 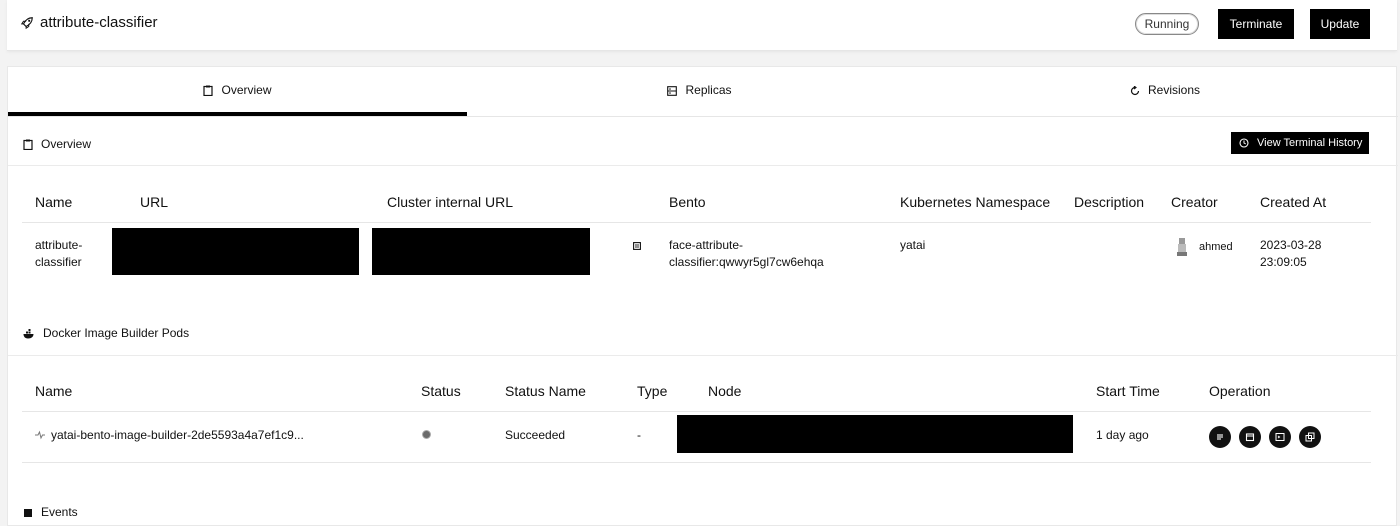 I want to click on redacted-node, so click(x=875, y=434).